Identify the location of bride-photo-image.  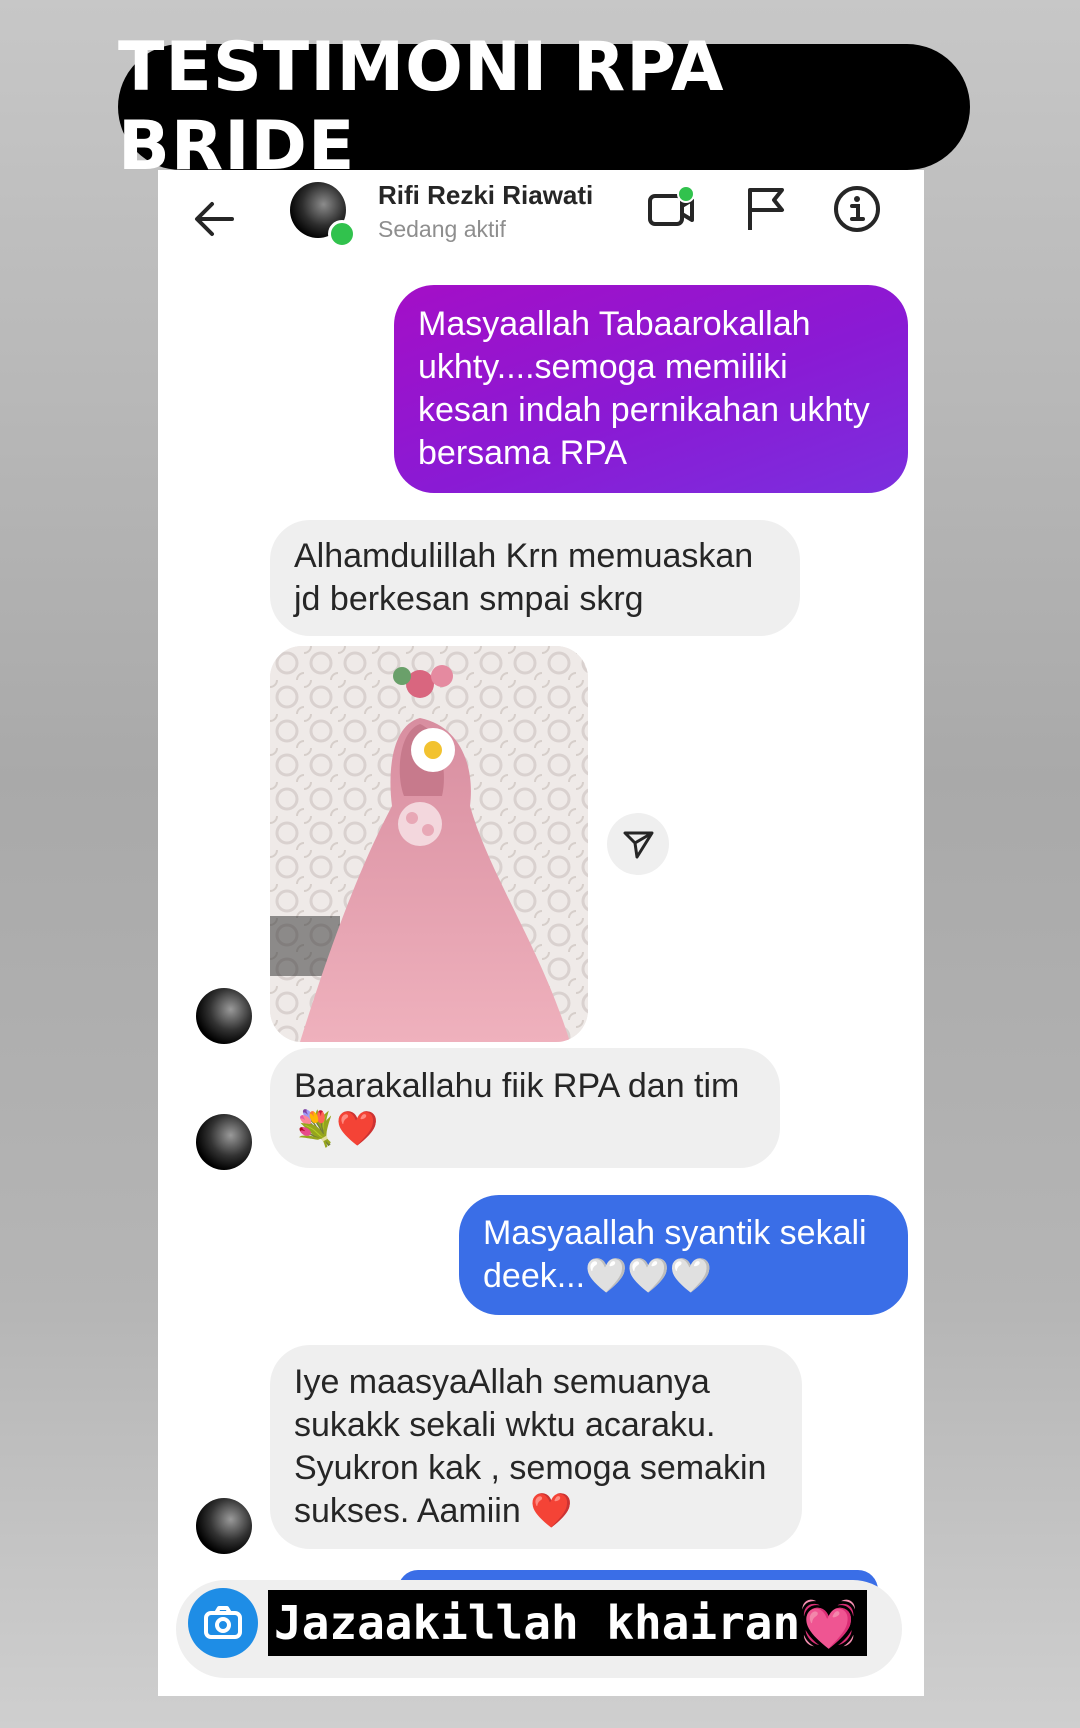
(429, 844).